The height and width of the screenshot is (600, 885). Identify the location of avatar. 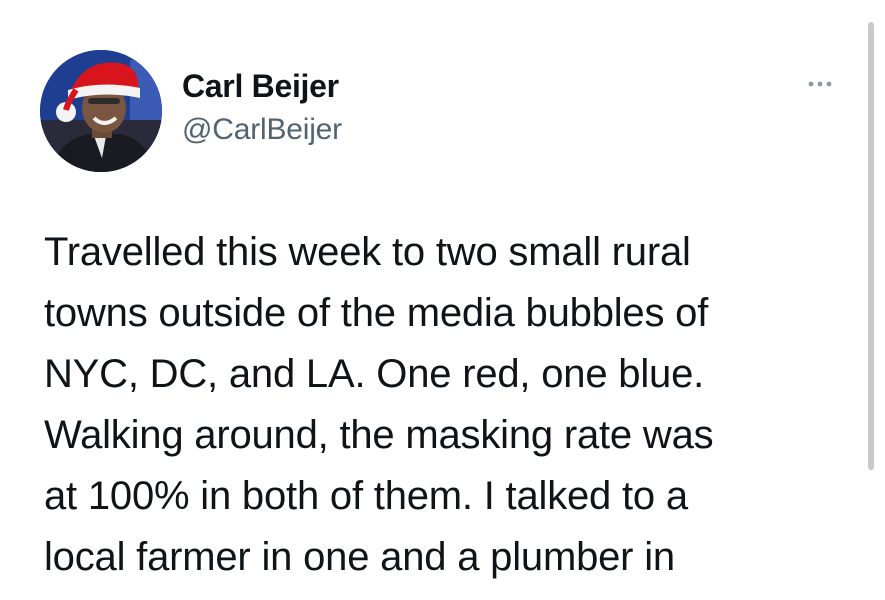
(101, 111).